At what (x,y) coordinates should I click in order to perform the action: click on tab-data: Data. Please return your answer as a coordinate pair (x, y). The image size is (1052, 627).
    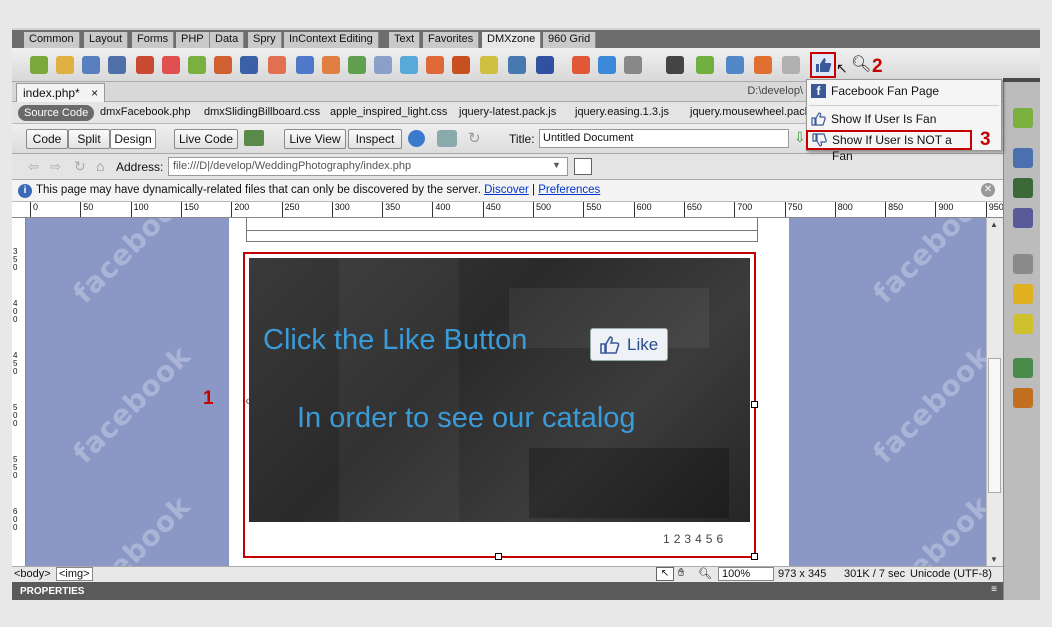
    Looking at the image, I should click on (227, 40).